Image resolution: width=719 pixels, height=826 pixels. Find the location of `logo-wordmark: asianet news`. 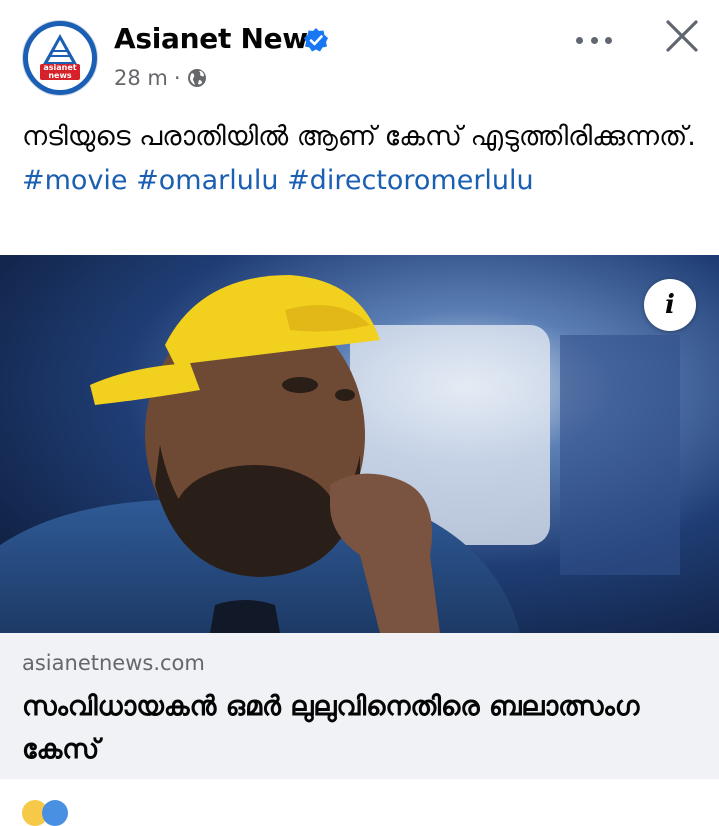

logo-wordmark: asianet news is located at coordinates (60, 72).